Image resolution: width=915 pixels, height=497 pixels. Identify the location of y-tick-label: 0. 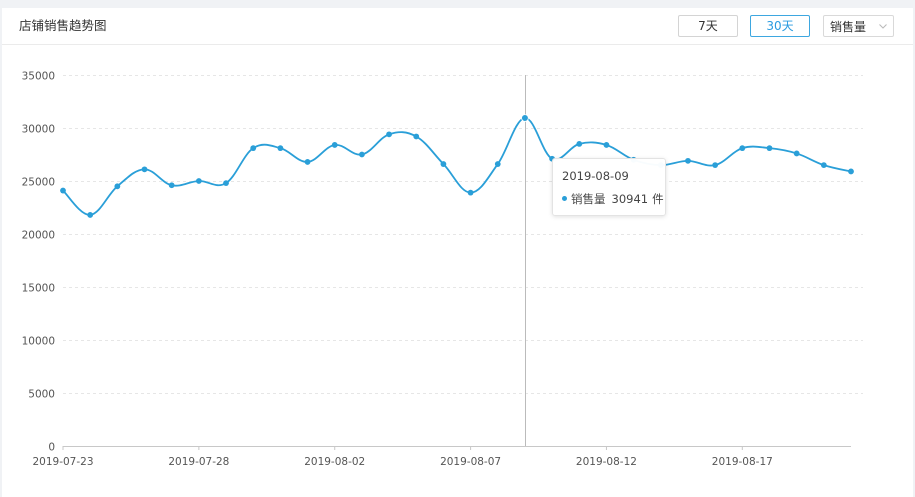
(51, 448).